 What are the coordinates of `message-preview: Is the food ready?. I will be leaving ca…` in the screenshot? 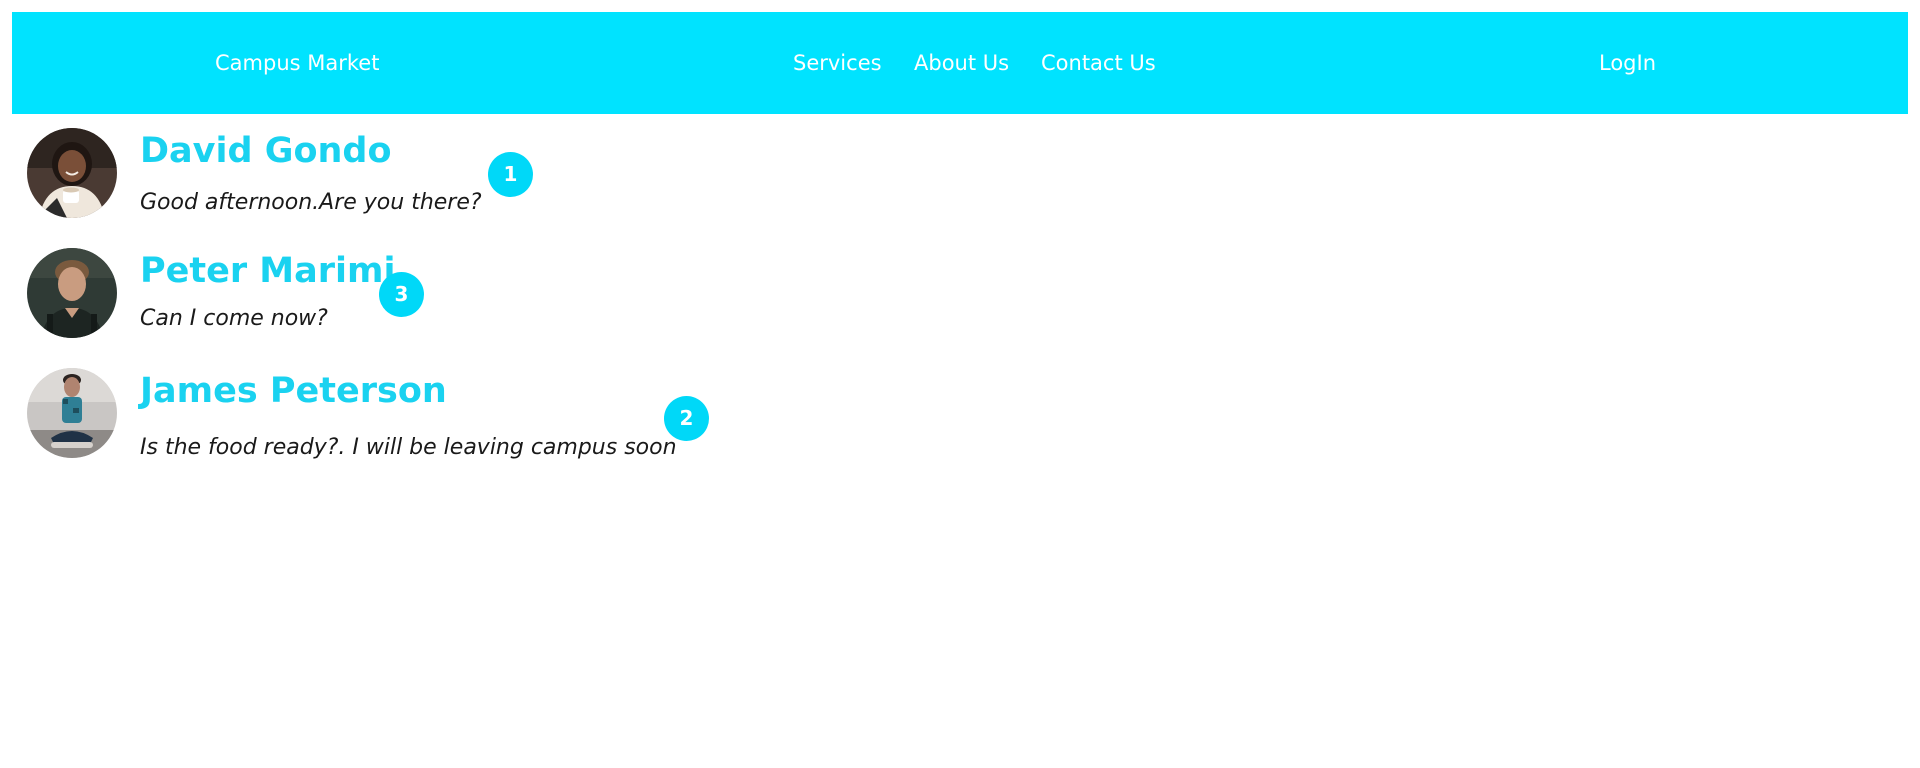 It's located at (408, 447).